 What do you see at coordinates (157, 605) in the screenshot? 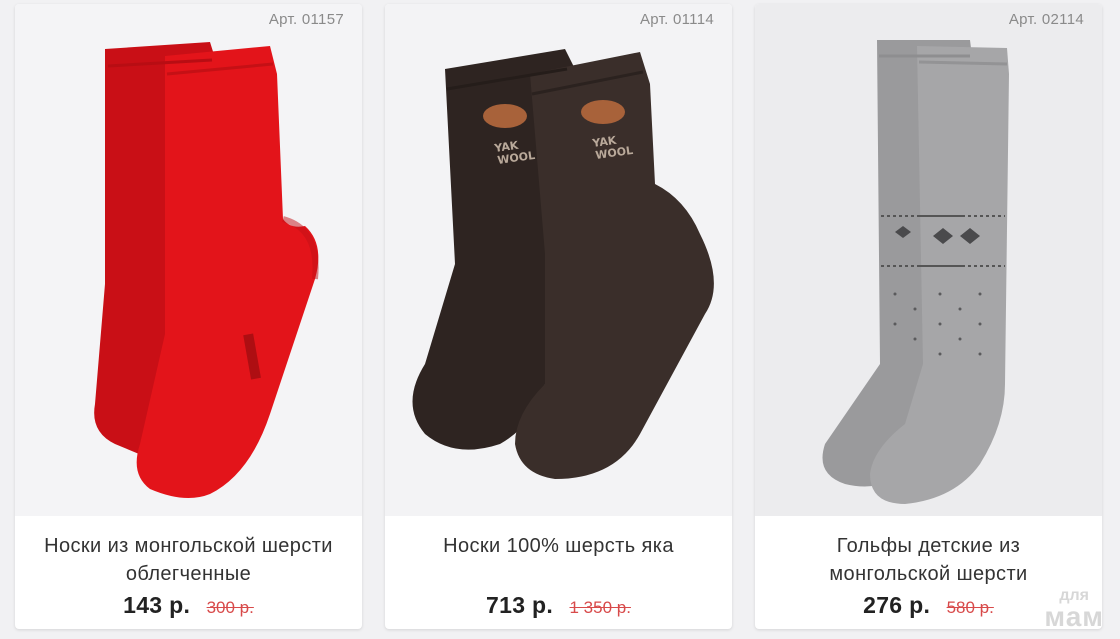
I see `product-price: 143 р.` at bounding box center [157, 605].